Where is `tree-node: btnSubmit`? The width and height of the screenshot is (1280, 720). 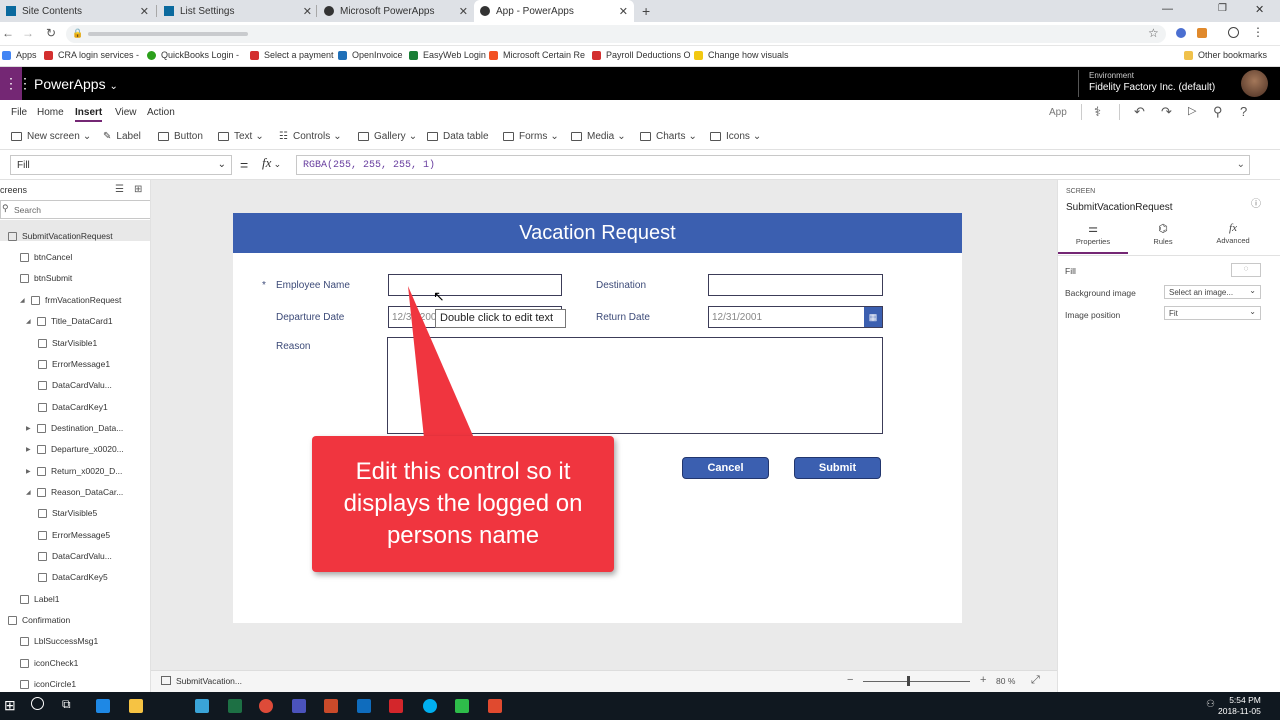 tree-node: btnSubmit is located at coordinates (46, 278).